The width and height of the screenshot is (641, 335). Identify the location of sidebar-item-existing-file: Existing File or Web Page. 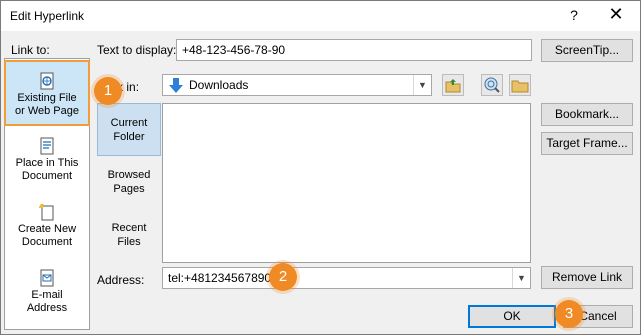
(47, 93).